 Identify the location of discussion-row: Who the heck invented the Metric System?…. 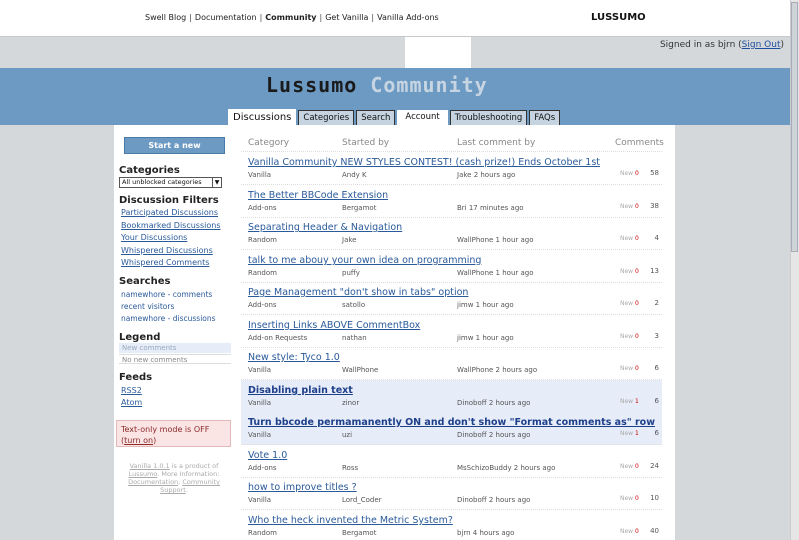
(451, 525).